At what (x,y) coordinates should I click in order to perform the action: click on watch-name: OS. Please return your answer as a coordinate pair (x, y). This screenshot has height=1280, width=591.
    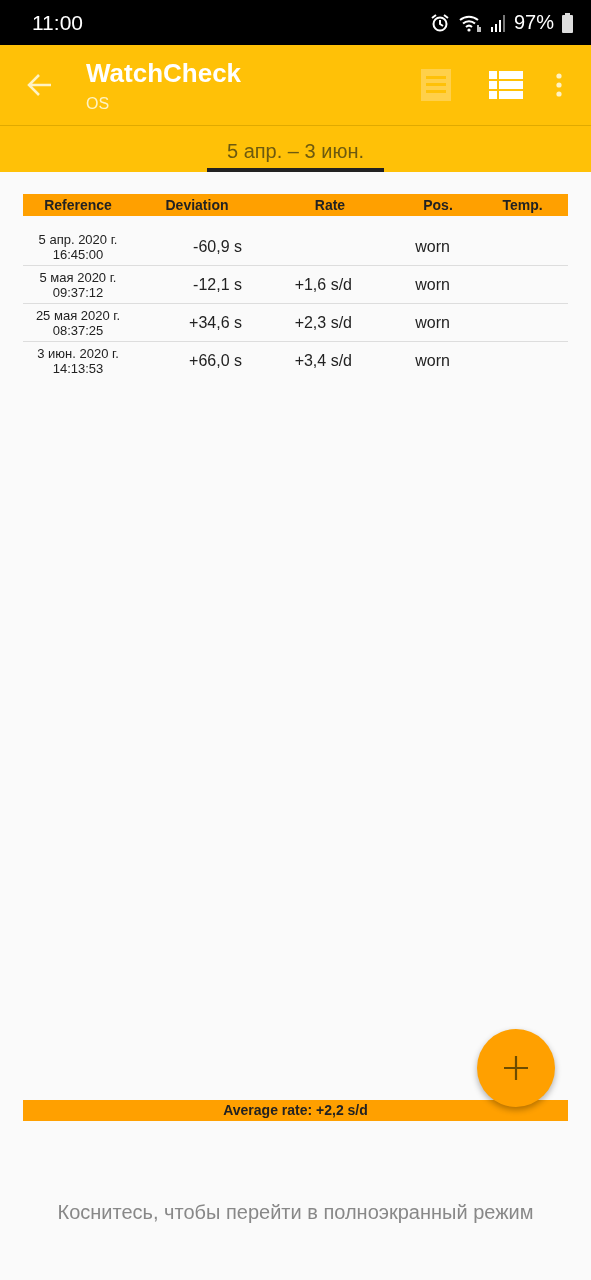
    Looking at the image, I should click on (98, 103).